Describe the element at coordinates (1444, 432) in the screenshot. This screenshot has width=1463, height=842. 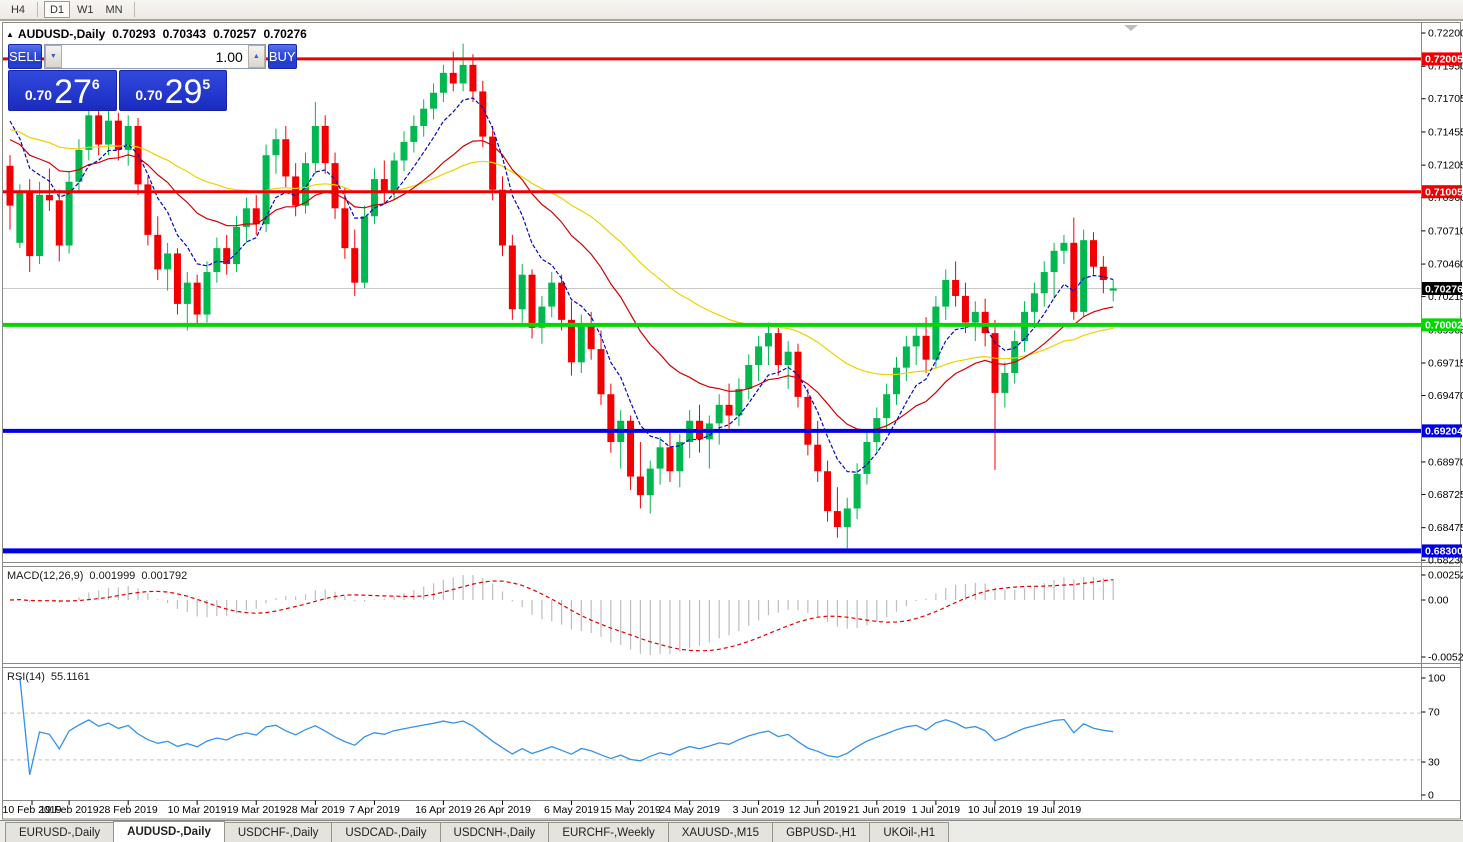
I see `price-label-0.69204: 0.69204` at that location.